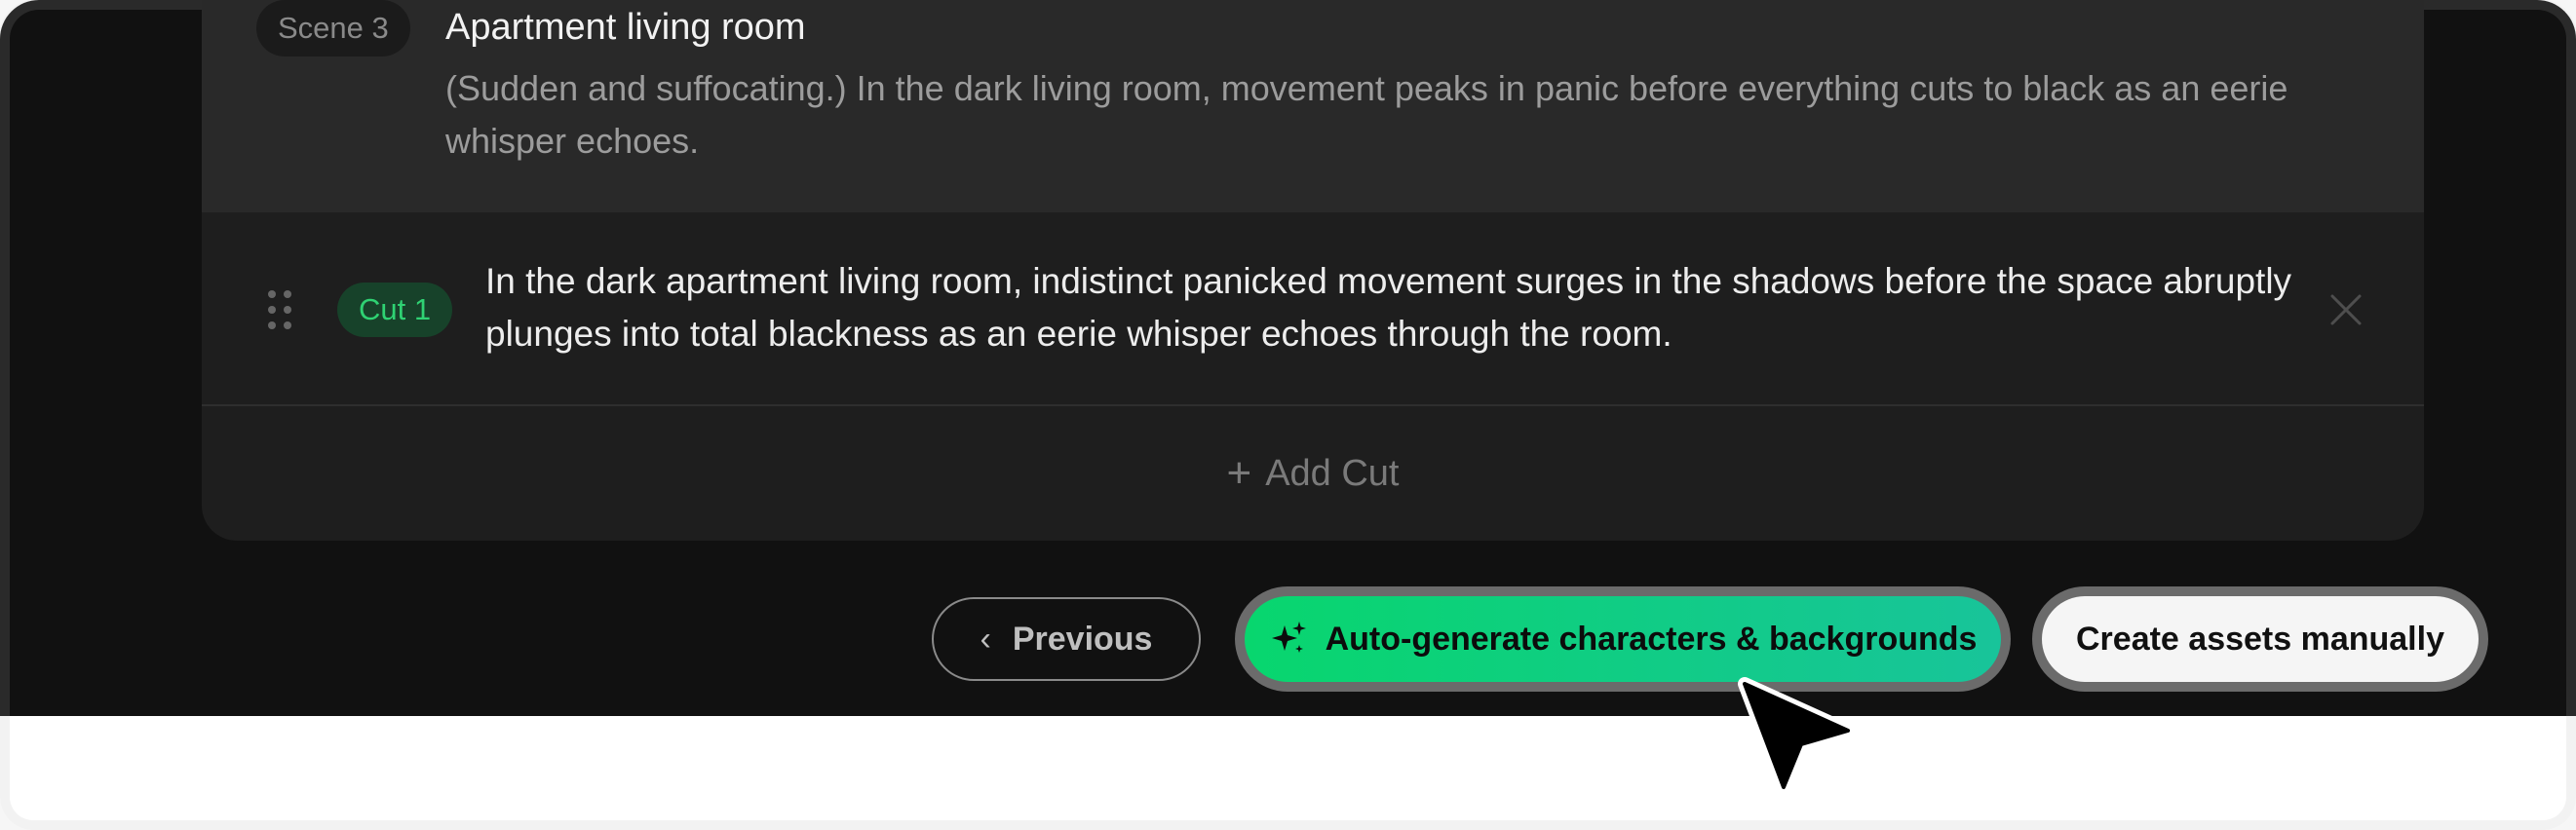 Image resolution: width=2576 pixels, height=830 pixels. What do you see at coordinates (625, 27) in the screenshot?
I see `scene-title: Apartment living room` at bounding box center [625, 27].